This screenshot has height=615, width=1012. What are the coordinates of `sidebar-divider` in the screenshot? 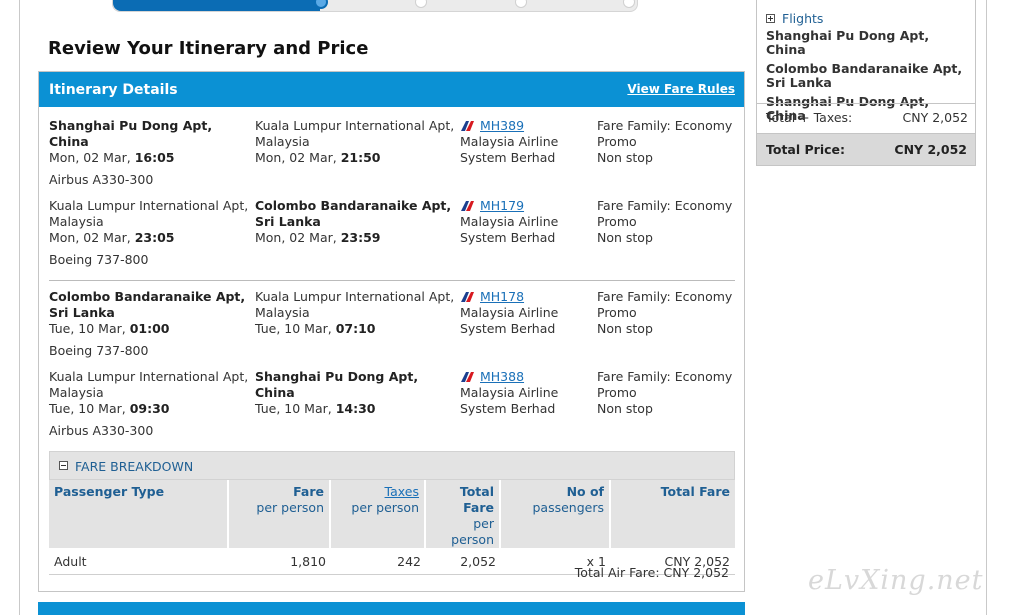 It's located at (866, 103).